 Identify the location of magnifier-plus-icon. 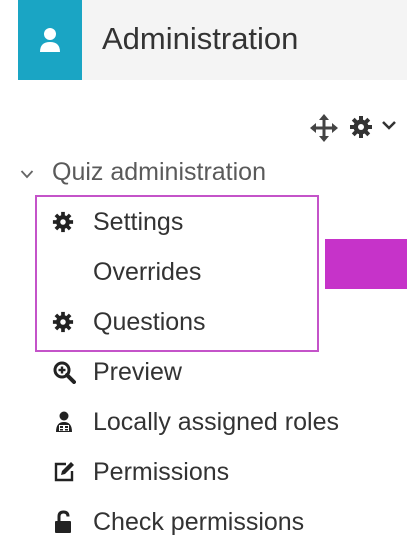
(67, 372).